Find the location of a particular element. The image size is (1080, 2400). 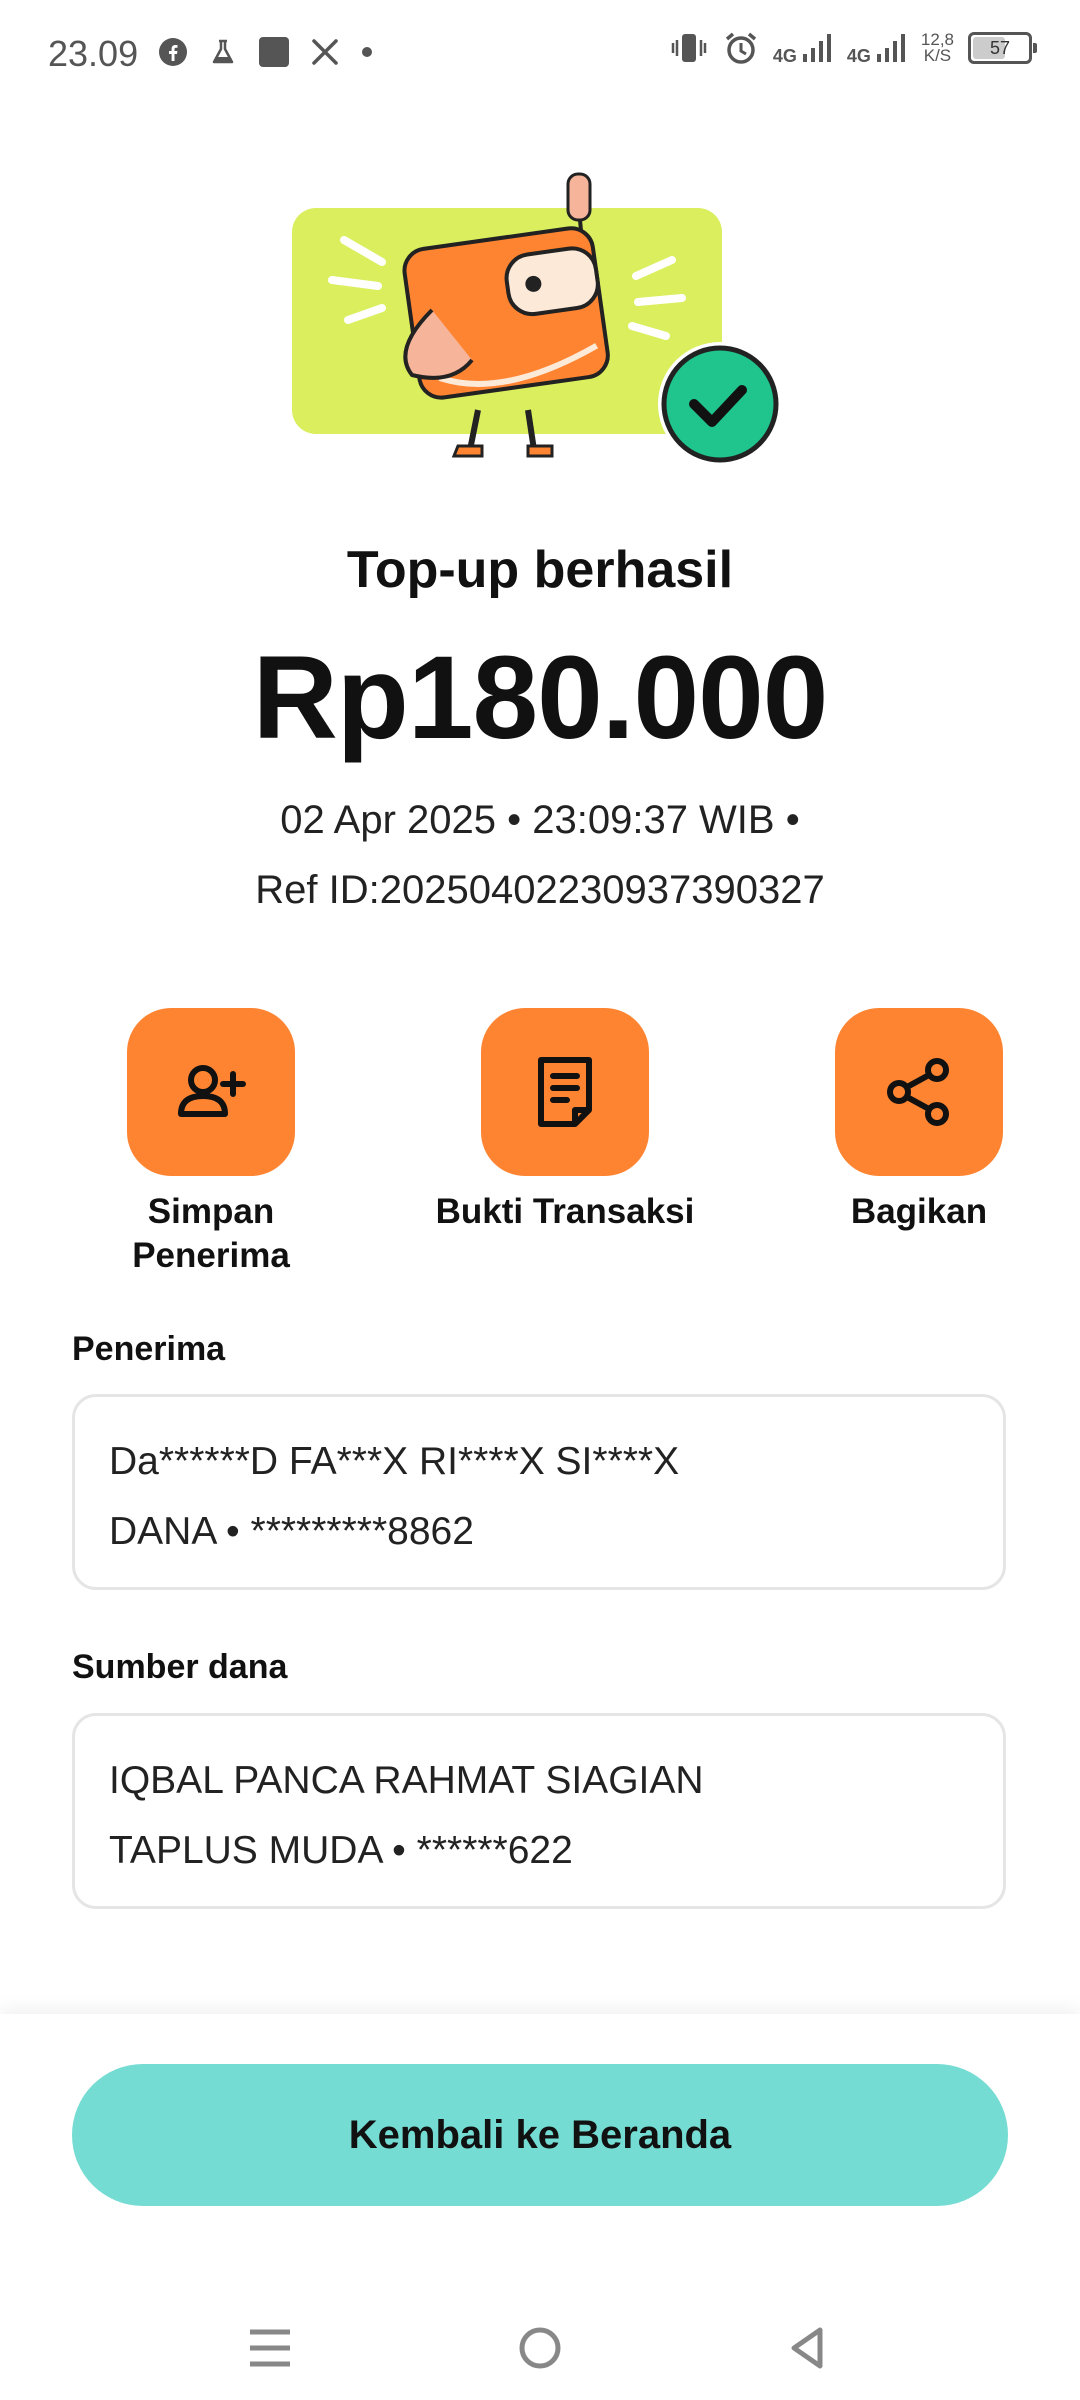

app-square-icon is located at coordinates (274, 52).